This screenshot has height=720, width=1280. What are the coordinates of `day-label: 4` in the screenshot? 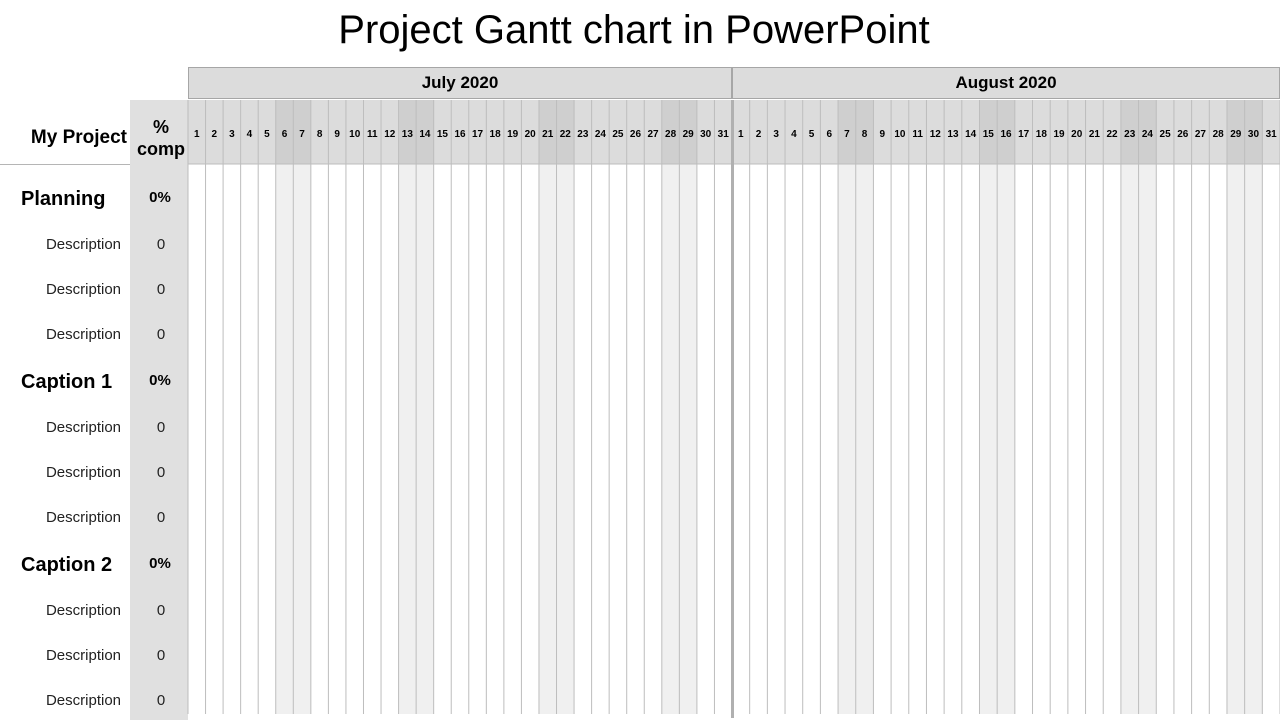 It's located at (794, 134).